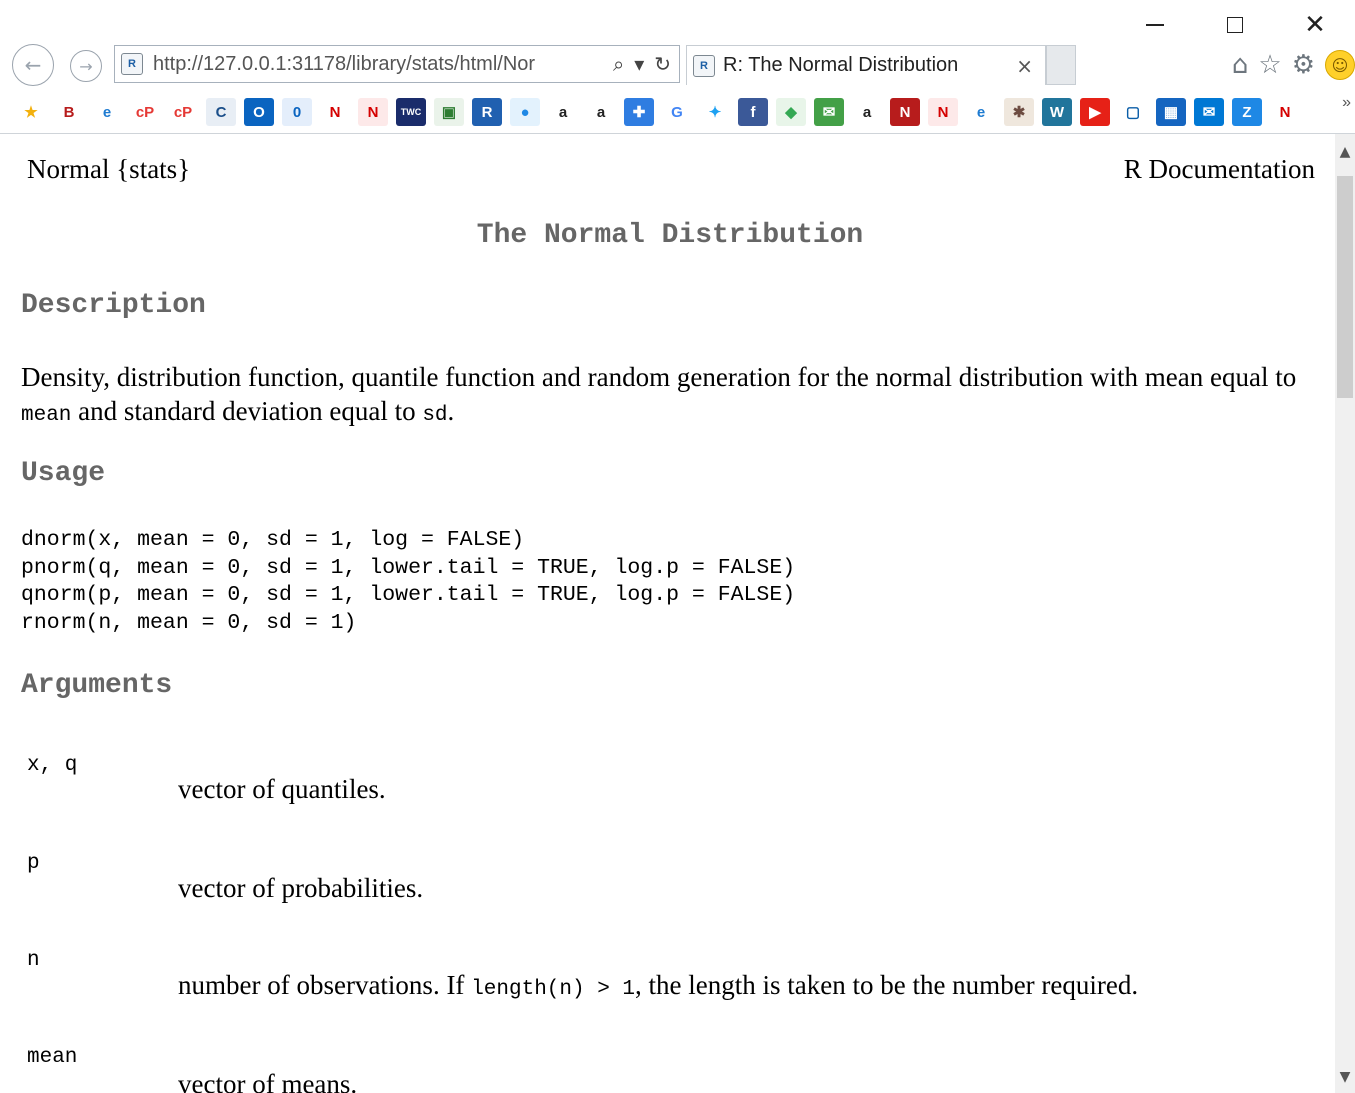  Describe the element at coordinates (639, 112) in the screenshot. I see `puzzle-icon: ✚` at that location.